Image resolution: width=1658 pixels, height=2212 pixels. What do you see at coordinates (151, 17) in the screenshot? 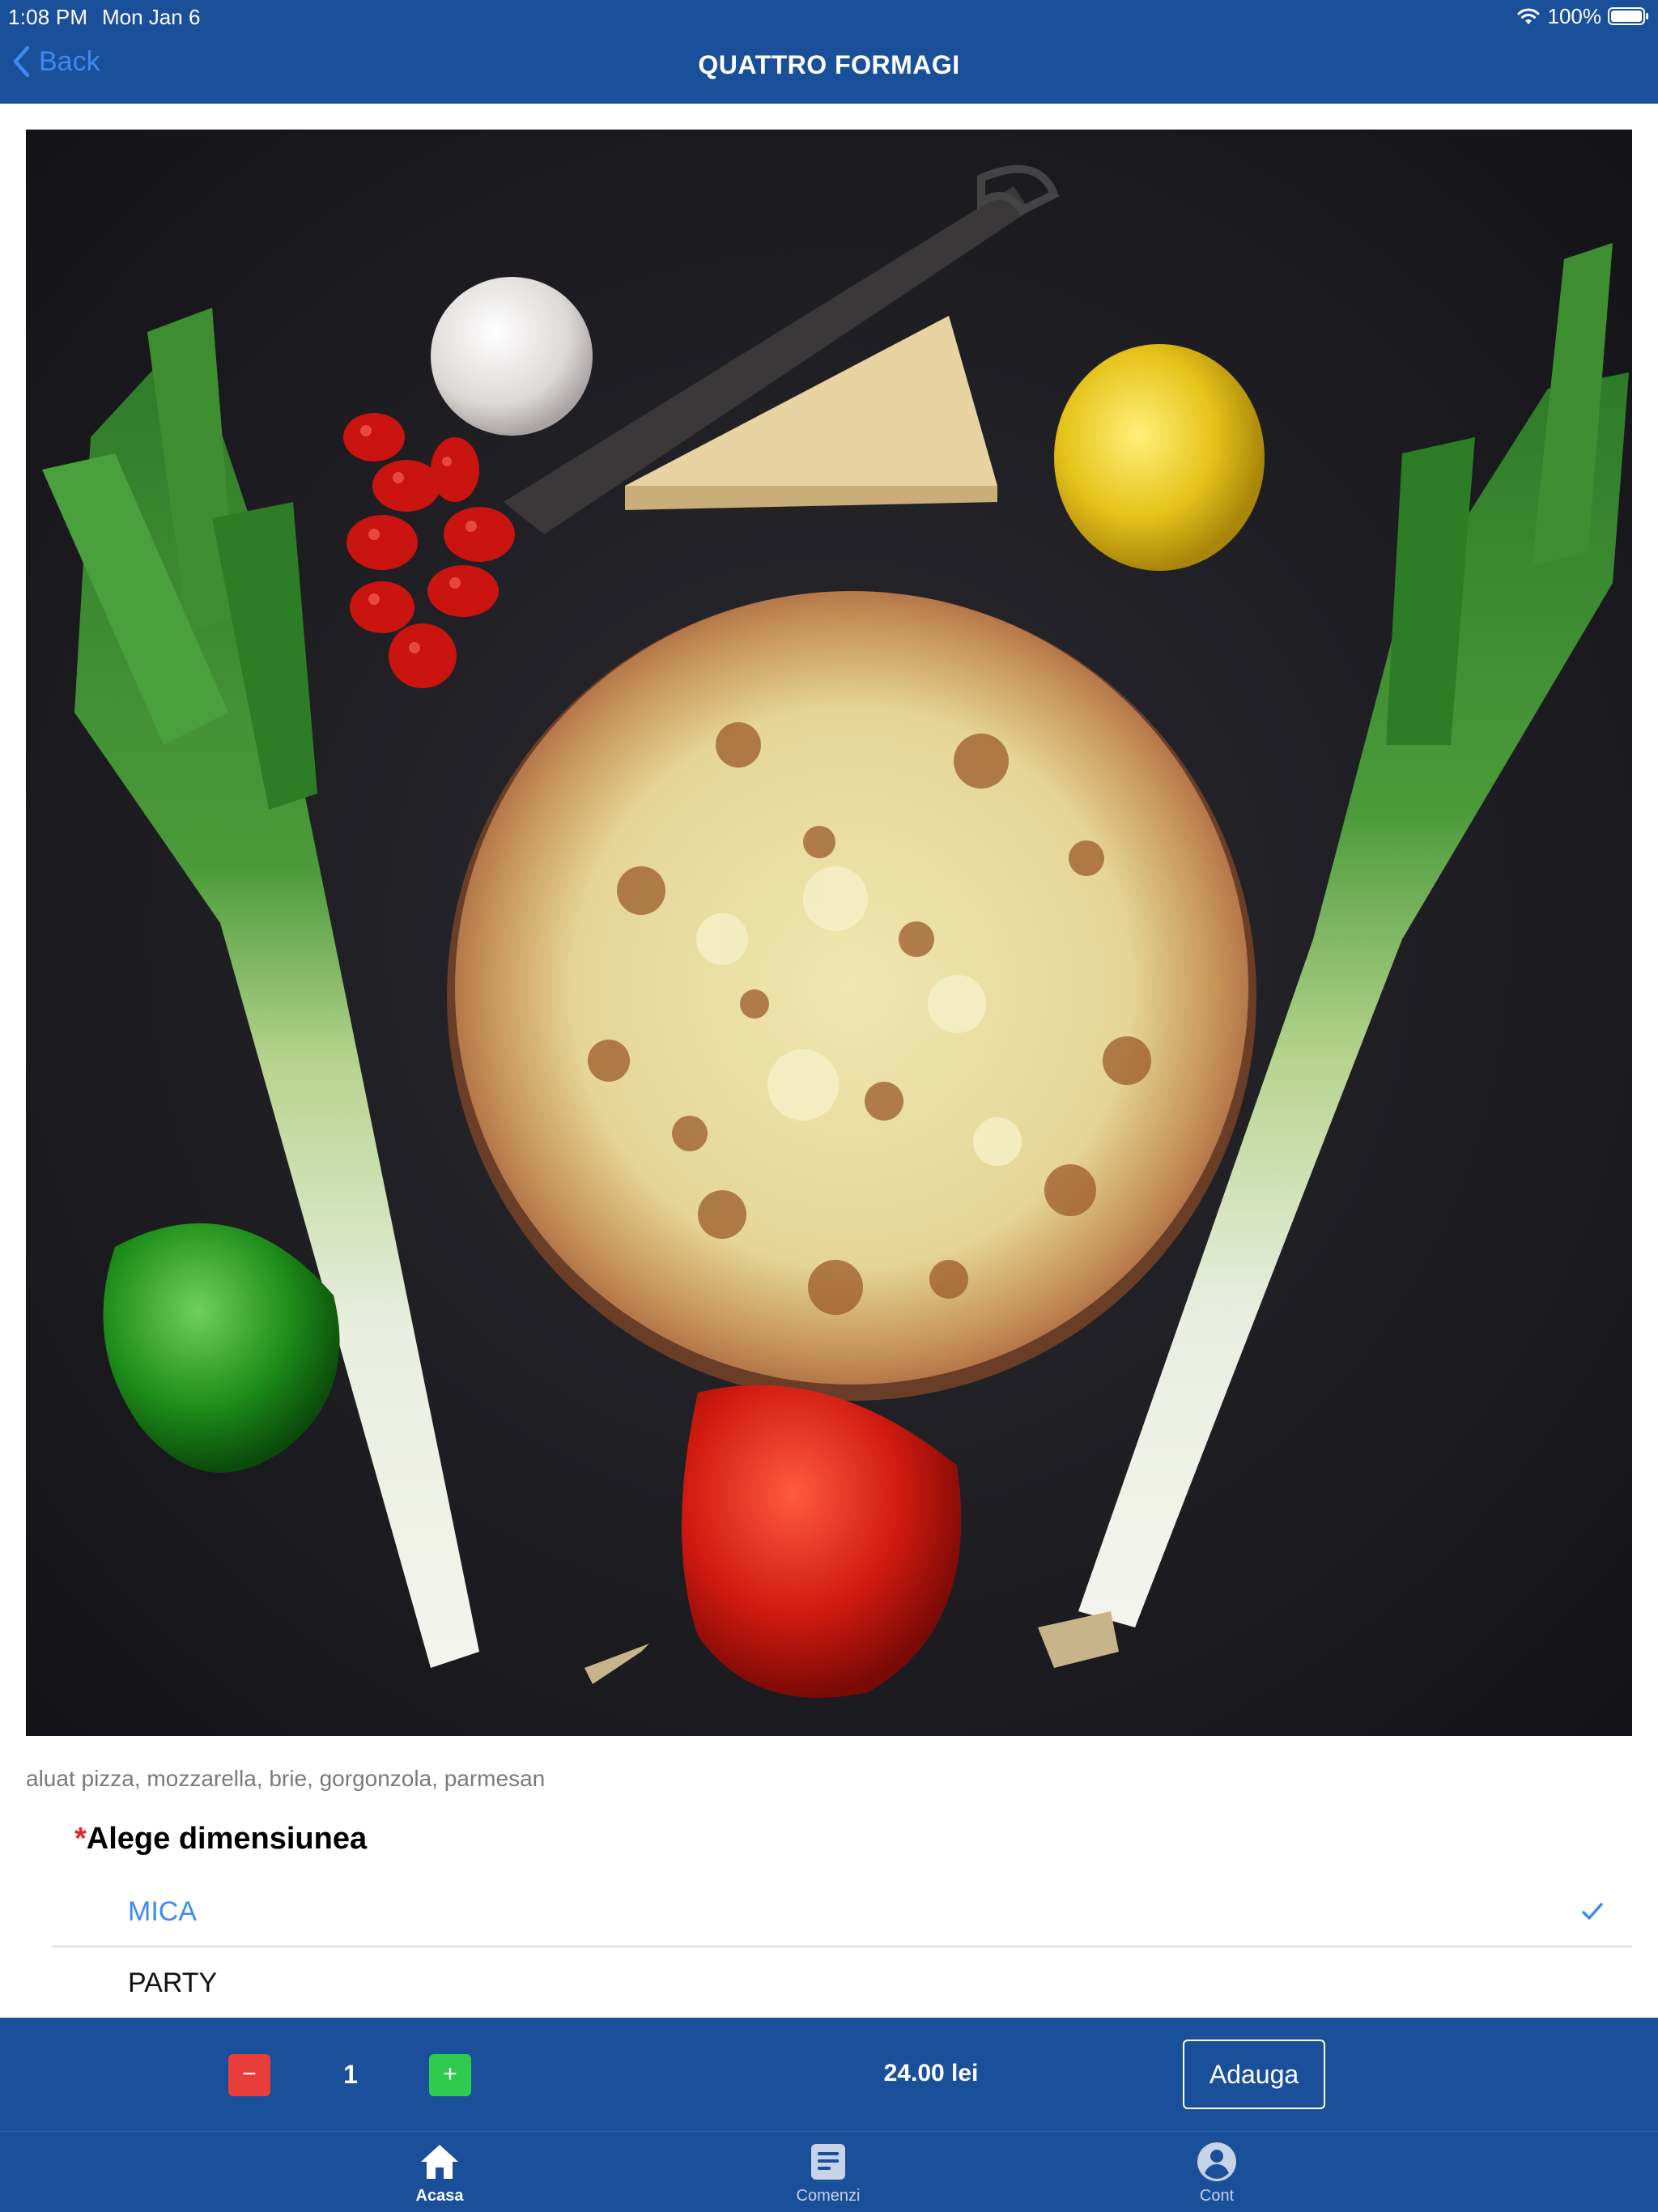
I see `status-date: Mon Jan 6` at bounding box center [151, 17].